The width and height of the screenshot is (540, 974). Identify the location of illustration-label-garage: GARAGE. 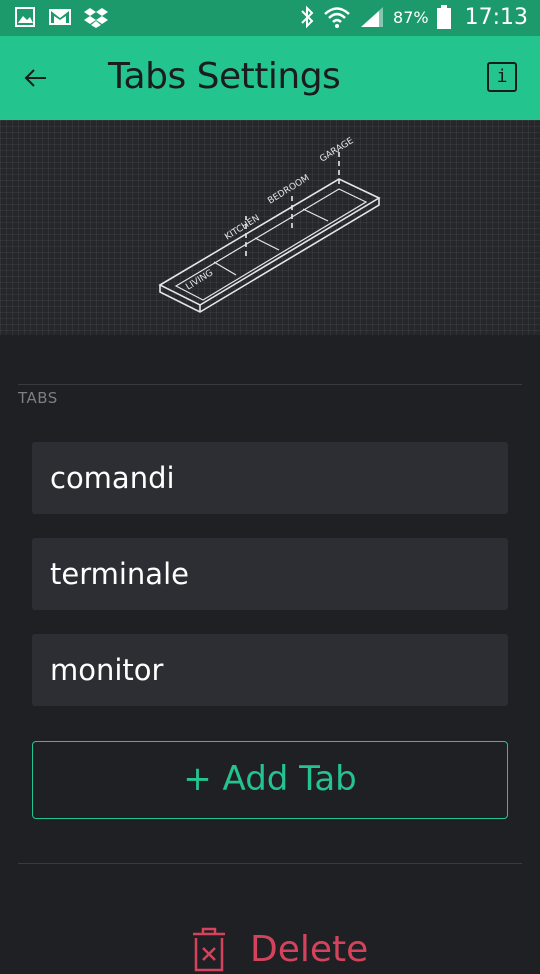
(337, 150).